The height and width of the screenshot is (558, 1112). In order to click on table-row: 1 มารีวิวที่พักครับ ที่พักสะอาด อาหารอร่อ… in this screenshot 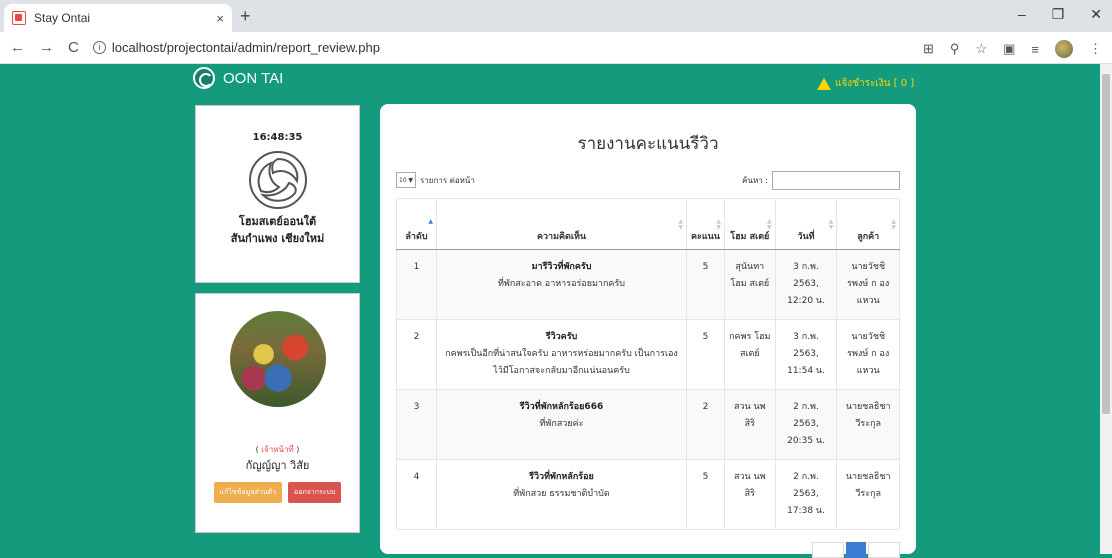, I will do `click(648, 284)`.